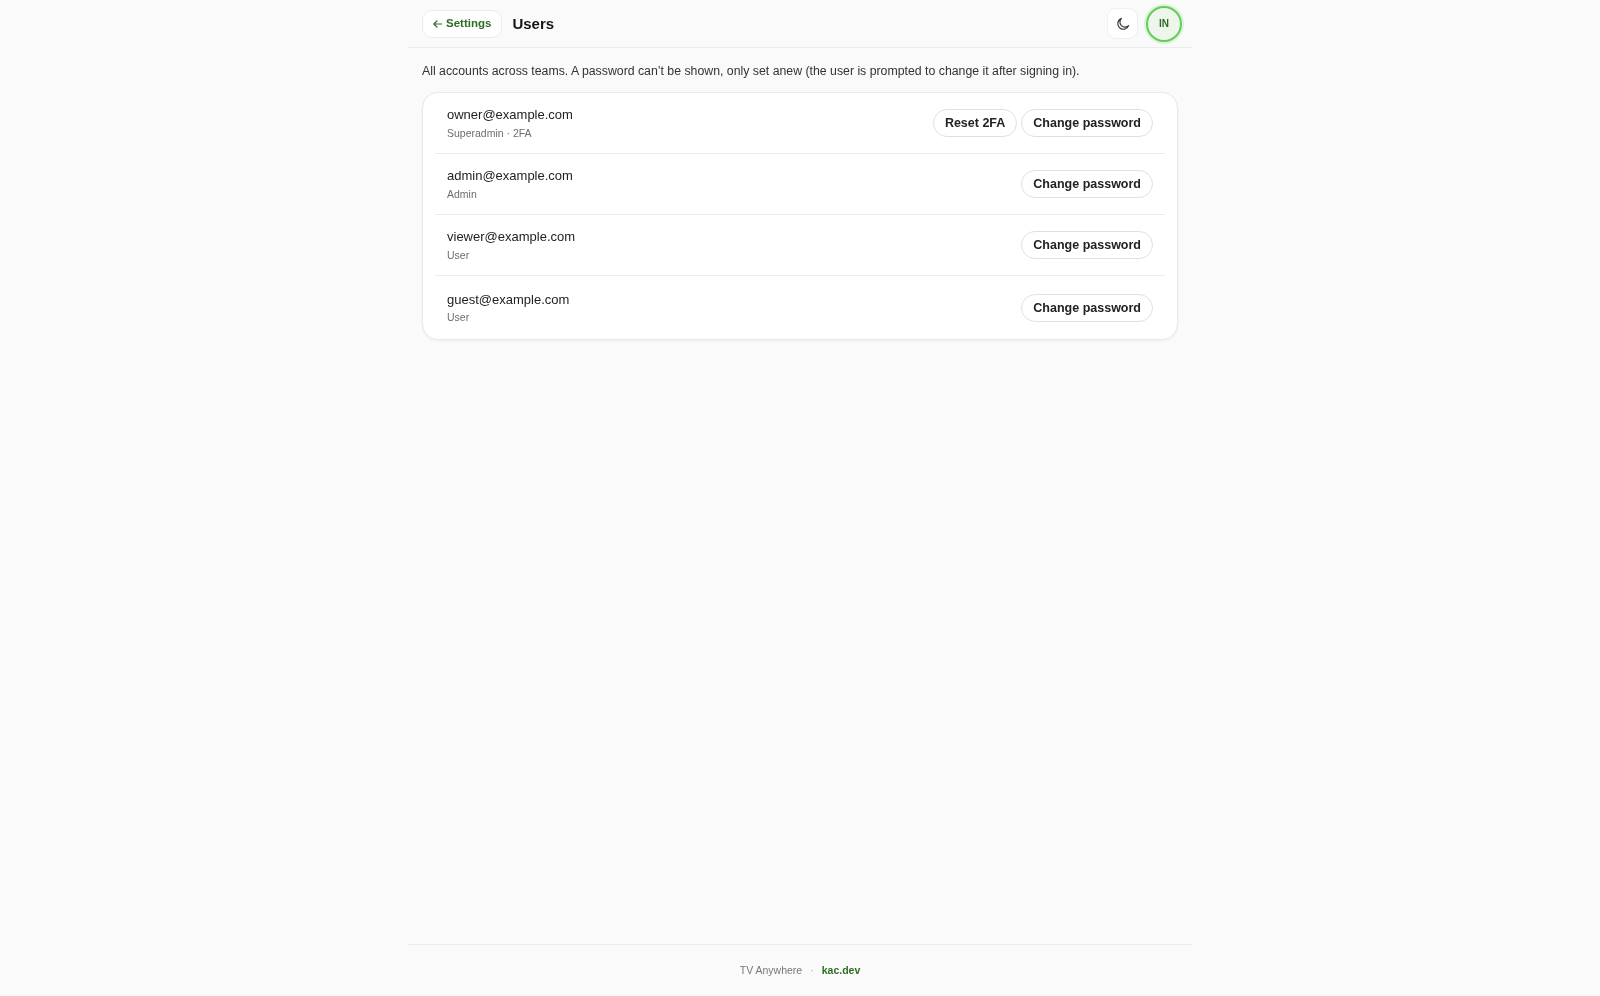  I want to click on user-email: admin@example.com, so click(510, 176).